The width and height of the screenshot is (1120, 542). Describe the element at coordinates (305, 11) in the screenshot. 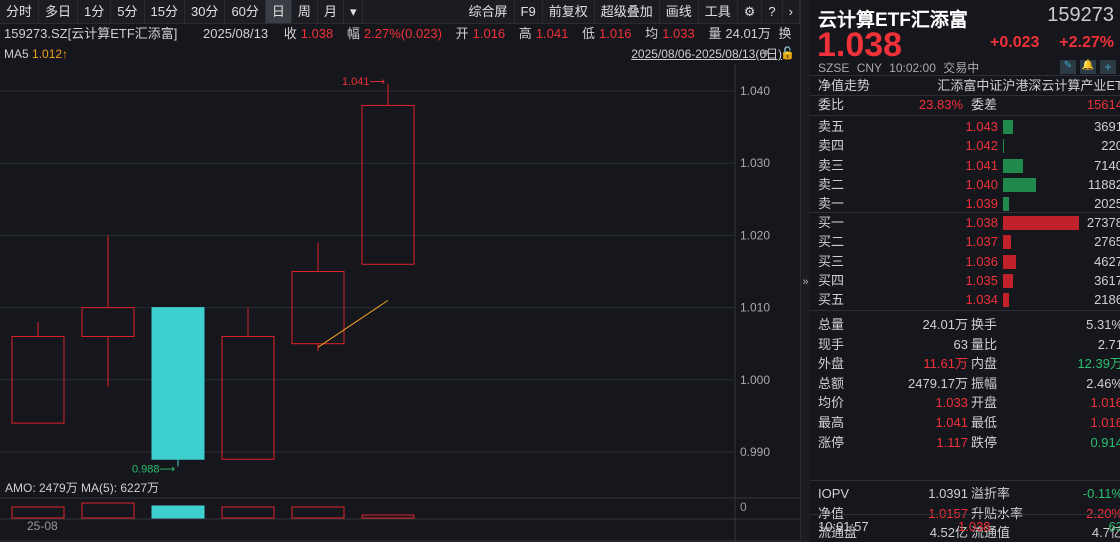

I see `period-tab-8: 周` at that location.